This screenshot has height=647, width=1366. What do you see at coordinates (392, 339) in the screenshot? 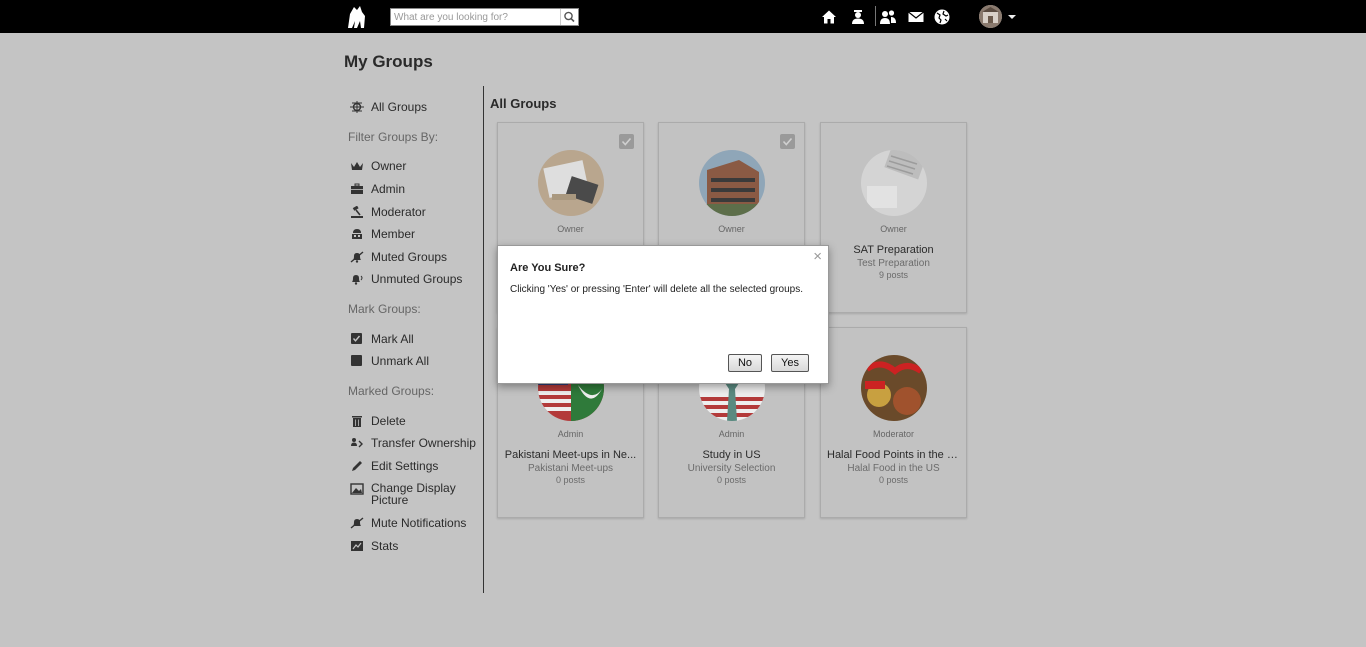
I see `sidebar-item-label: Mark All` at bounding box center [392, 339].